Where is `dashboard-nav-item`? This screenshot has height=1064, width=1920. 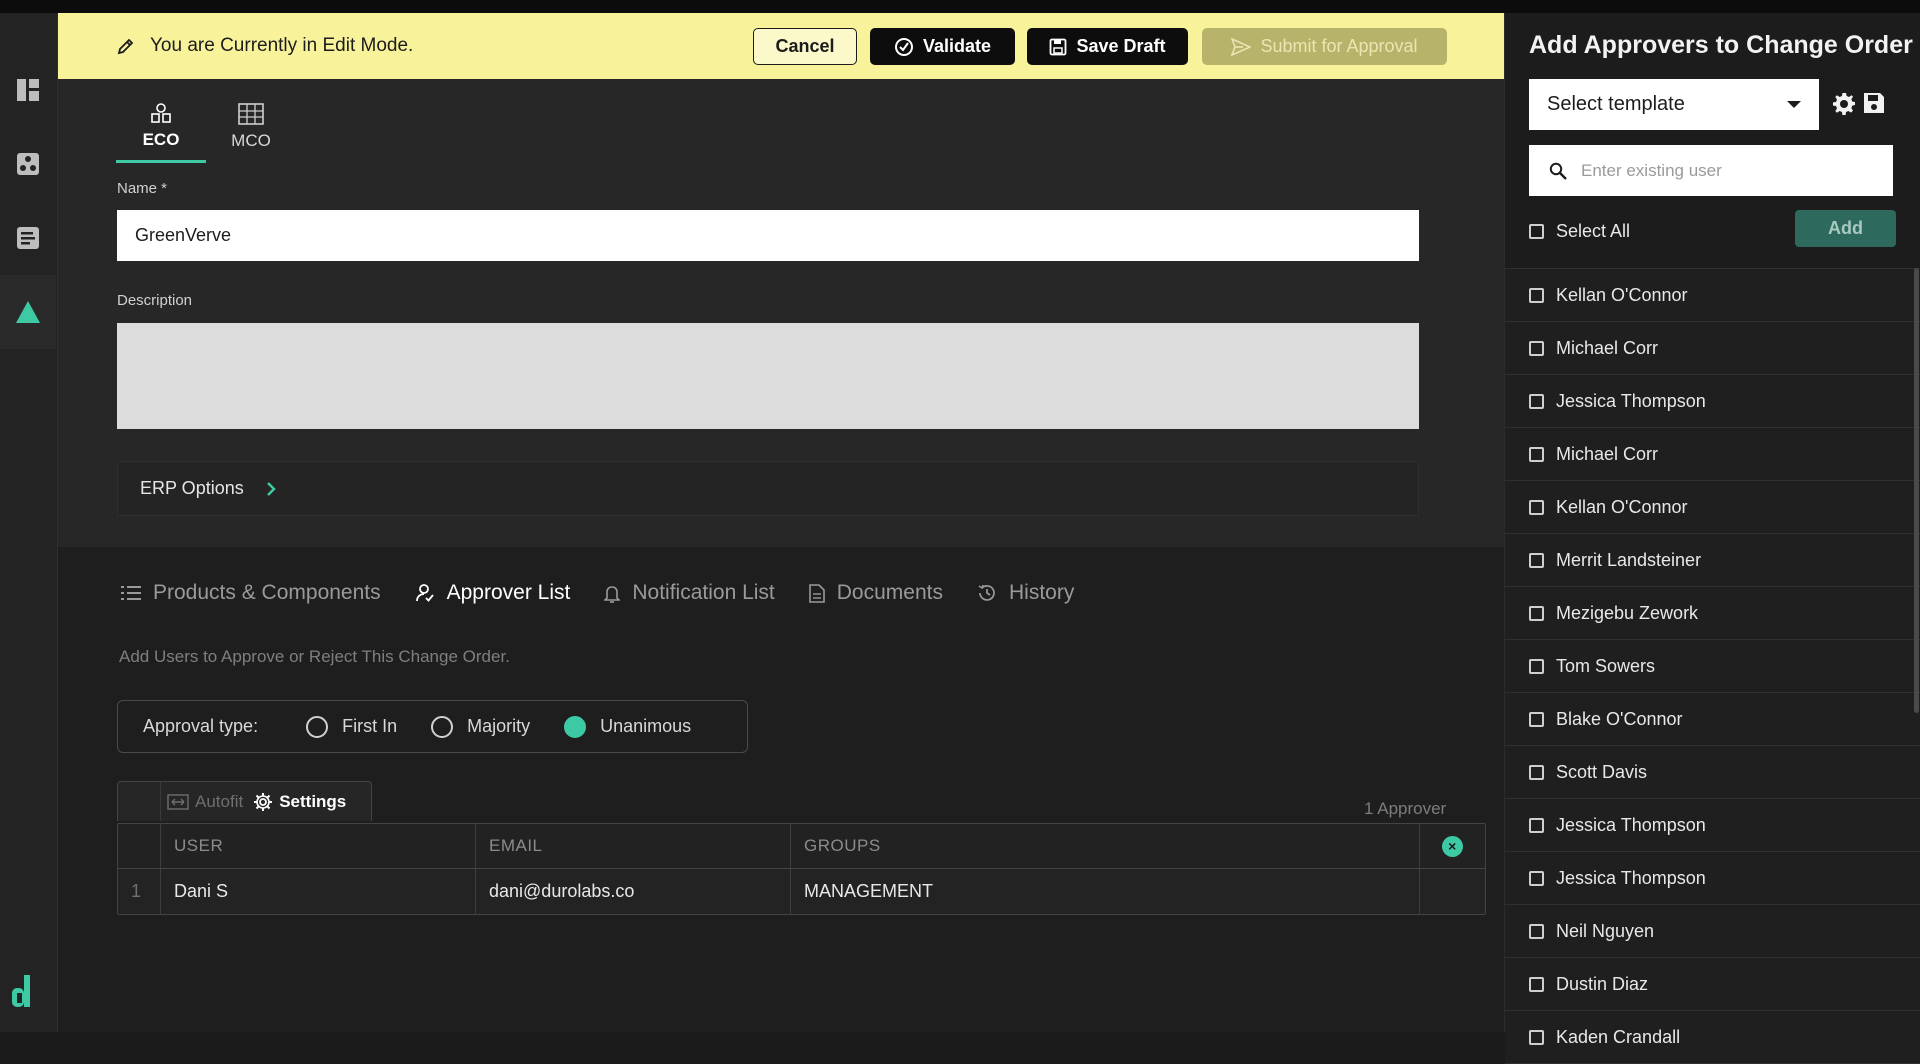
dashboard-nav-item is located at coordinates (28, 90).